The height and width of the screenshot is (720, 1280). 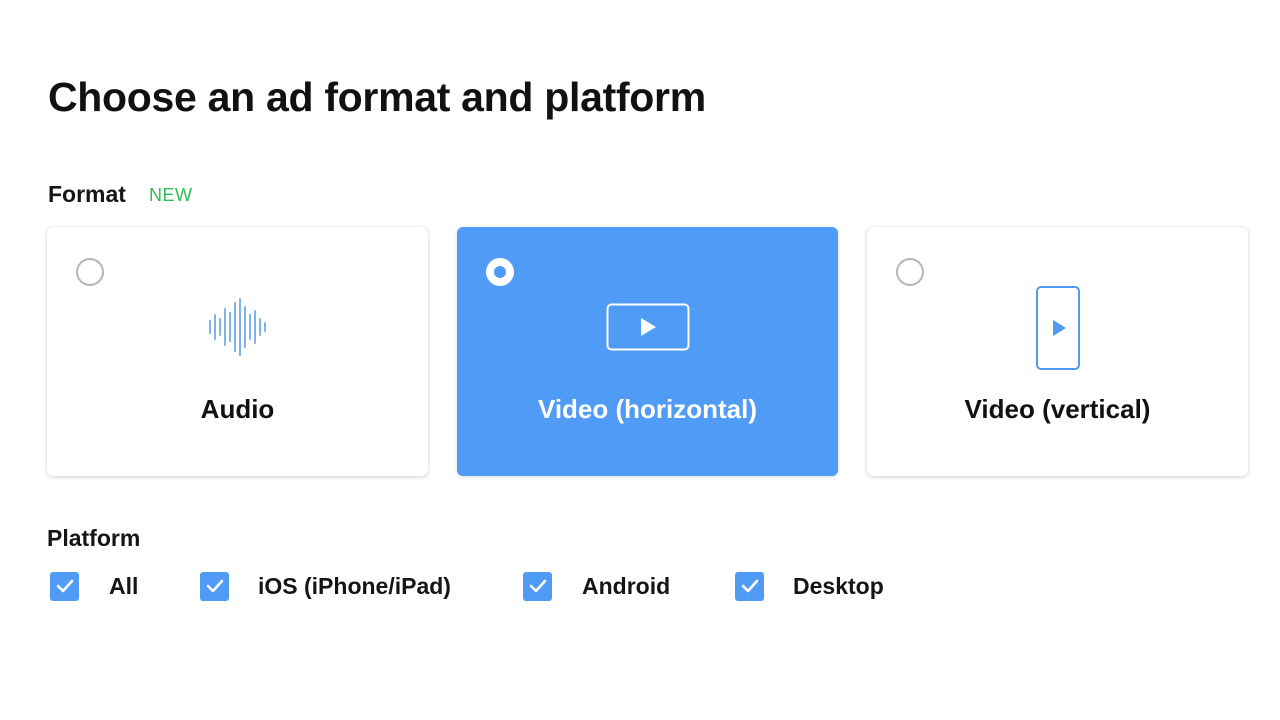 I want to click on page-title: Choose an ad format and platform, so click(x=377, y=97).